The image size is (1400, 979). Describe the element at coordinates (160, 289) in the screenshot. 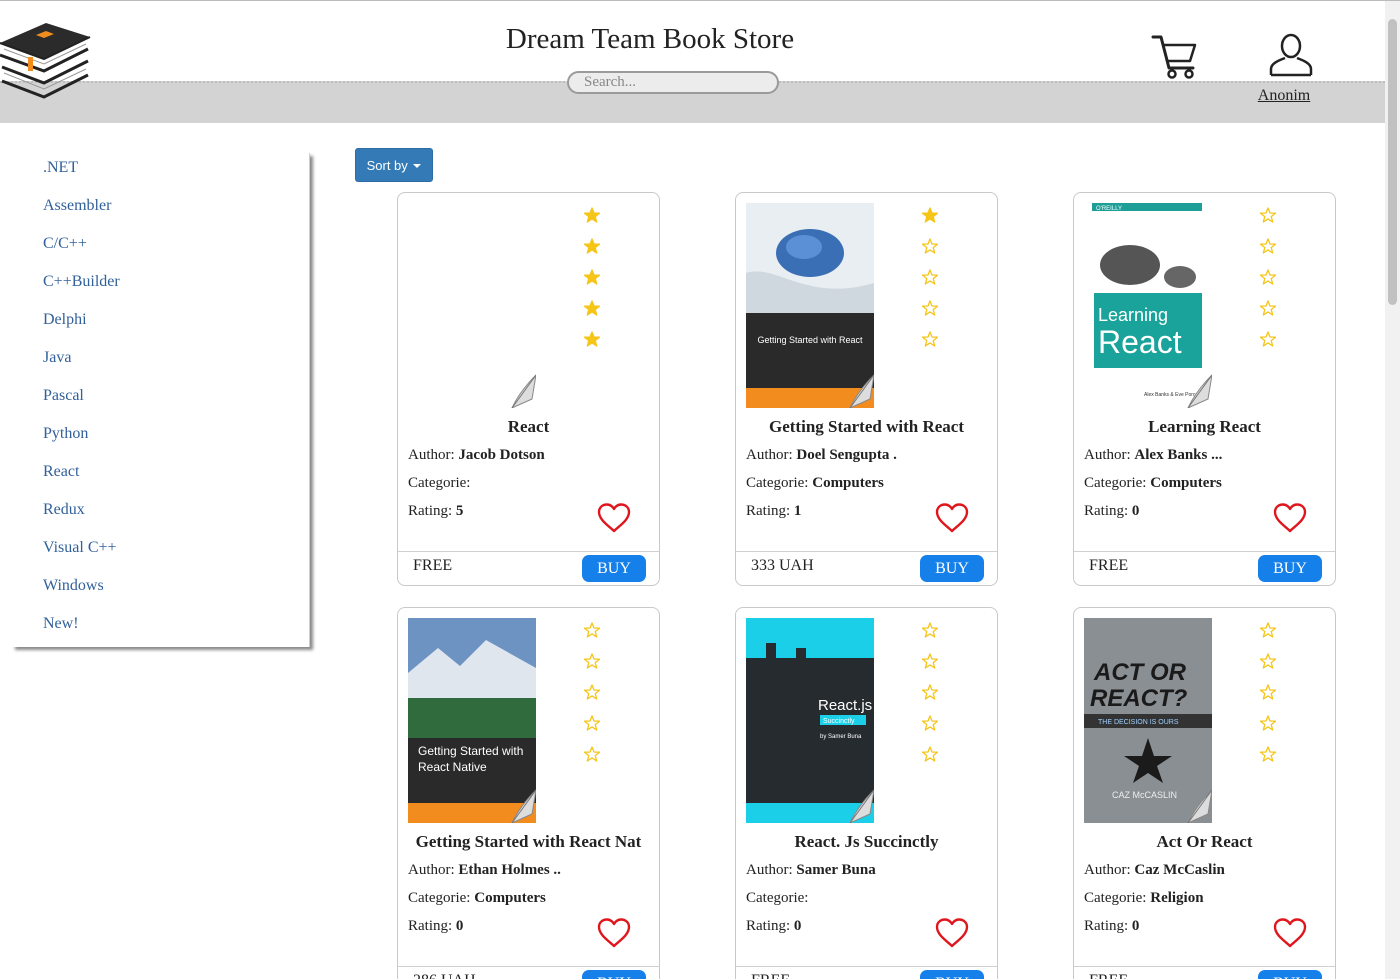

I see `sidebar-item-cppbuilder: C++Builder` at that location.